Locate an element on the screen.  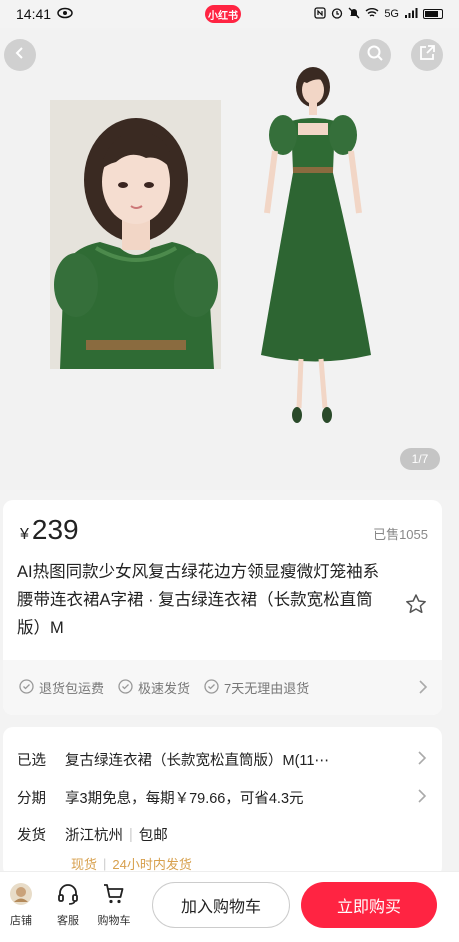
installment-row: 分期 享3期免息，每期￥79.66，可省4.3元 is located at coordinates (222, 797).